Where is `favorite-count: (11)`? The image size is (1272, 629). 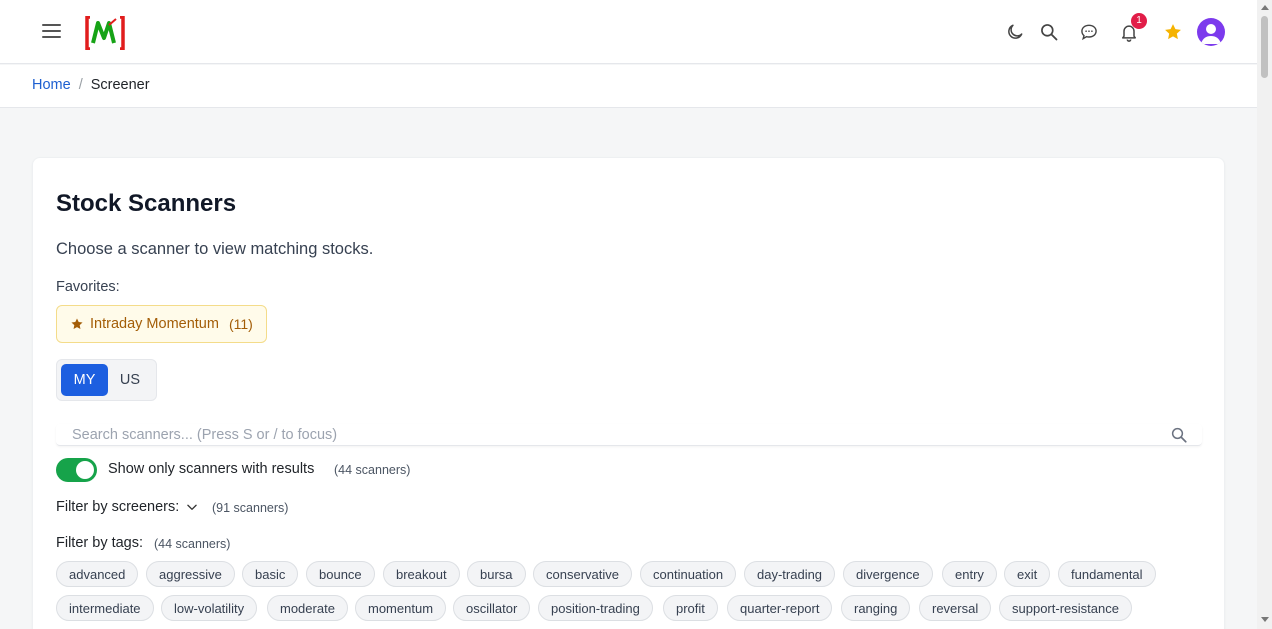 favorite-count: (11) is located at coordinates (240, 324).